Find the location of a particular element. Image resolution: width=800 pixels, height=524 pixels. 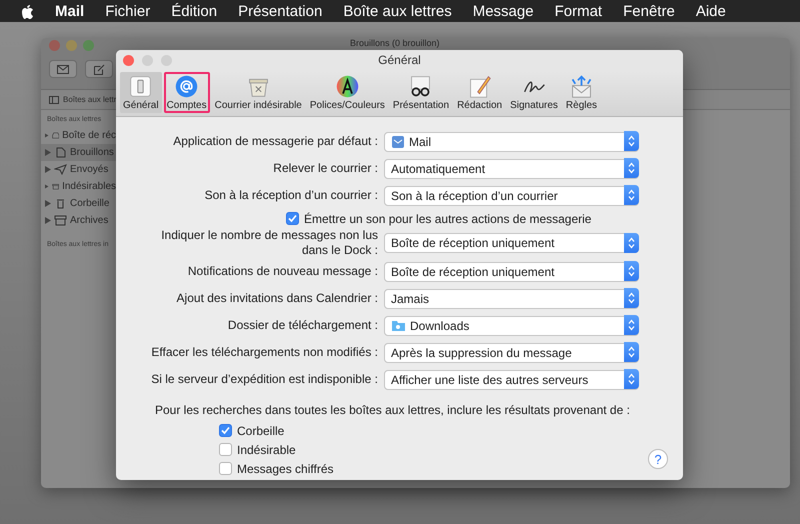

apple-icon is located at coordinates (27, 11).